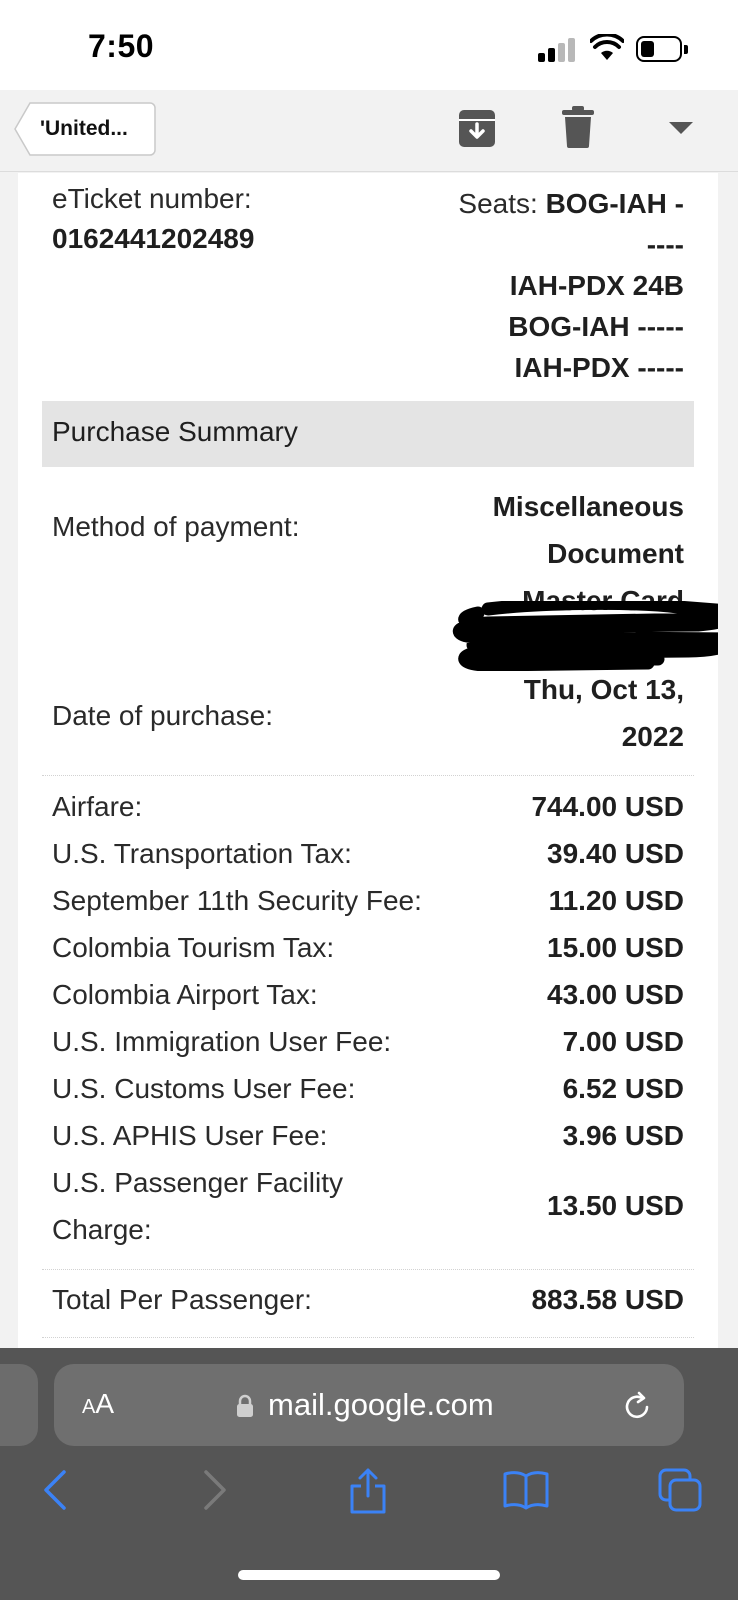  Describe the element at coordinates (97, 806) in the screenshot. I see `fare-label: Airfare:` at that location.